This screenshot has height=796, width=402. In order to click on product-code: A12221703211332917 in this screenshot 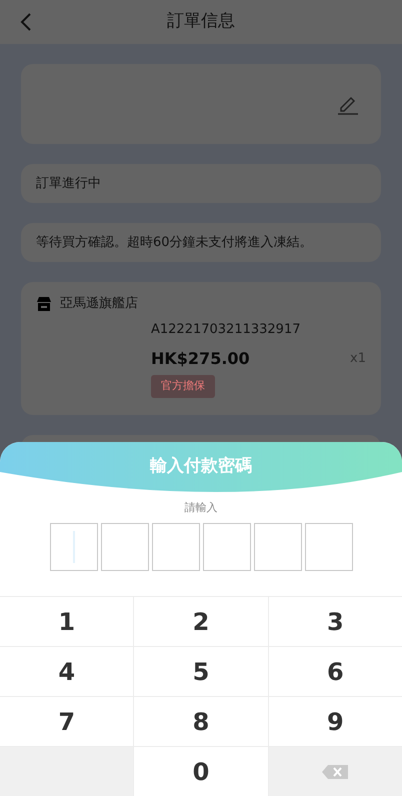, I will do `click(226, 329)`.